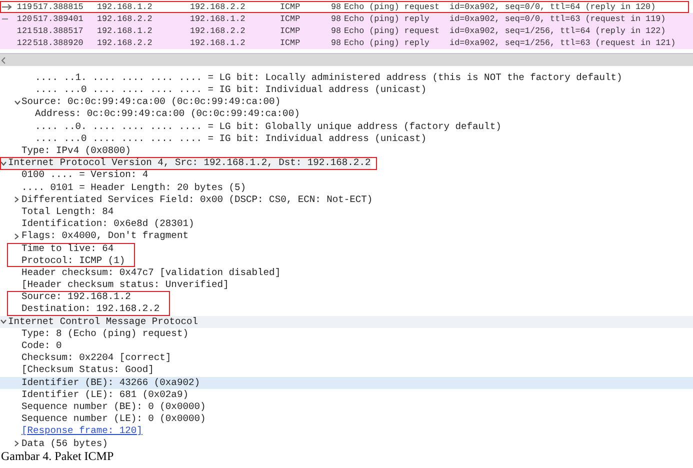 This screenshot has width=693, height=468. Describe the element at coordinates (105, 407) in the screenshot. I see `tree-row: Sequence number (BE): 0 (0x0000)` at that location.